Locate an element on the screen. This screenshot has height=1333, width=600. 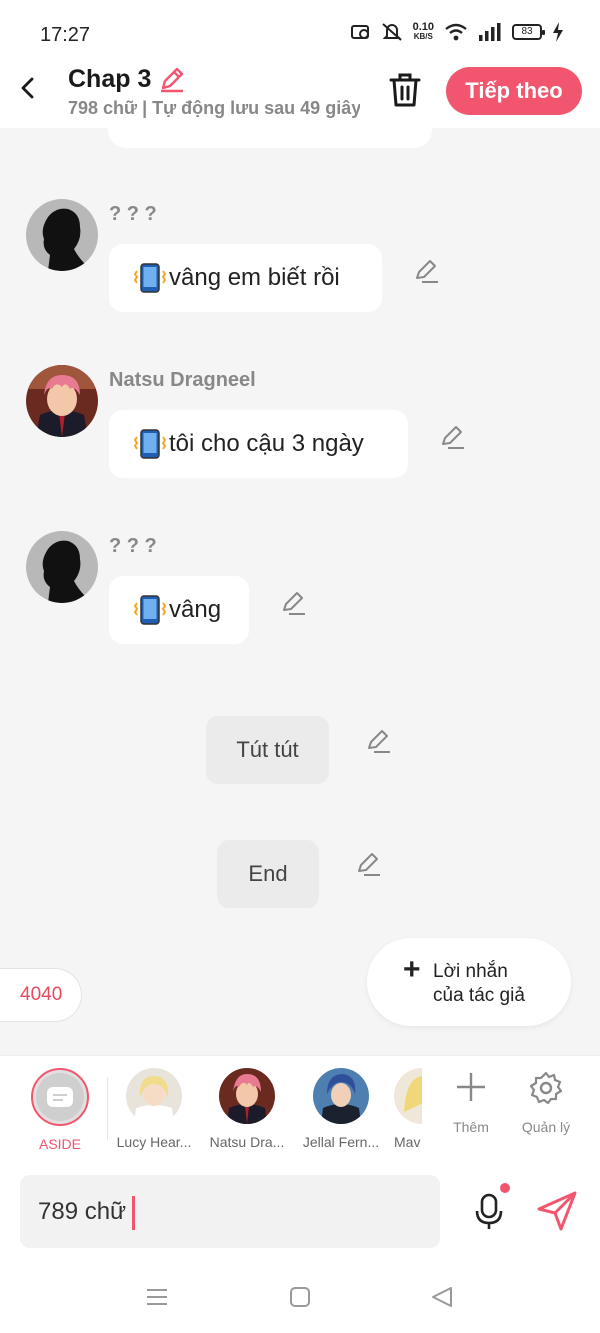
gear-icon is located at coordinates (546, 1088).